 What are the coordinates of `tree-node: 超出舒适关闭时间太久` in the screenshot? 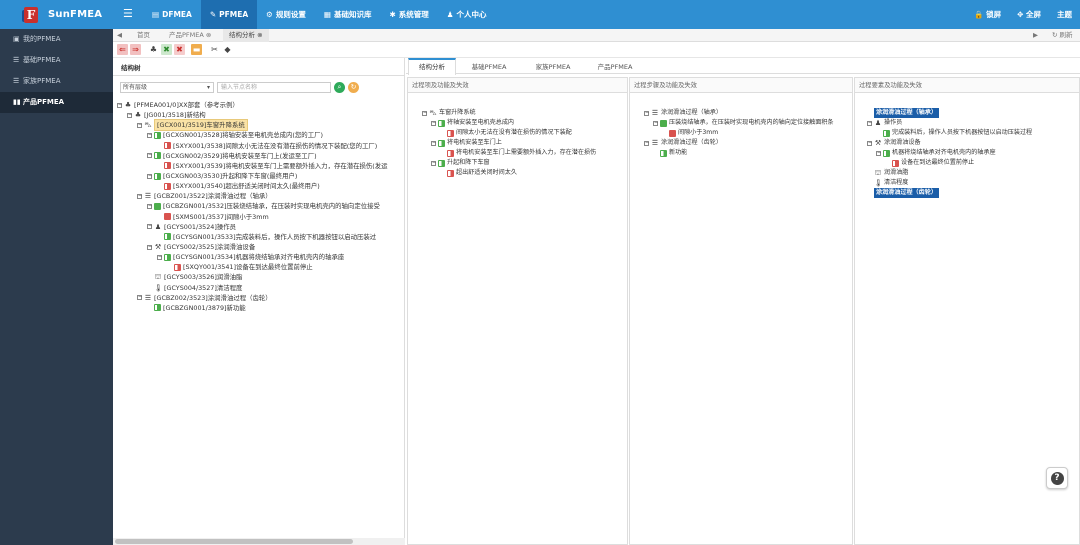 It's located at (524, 173).